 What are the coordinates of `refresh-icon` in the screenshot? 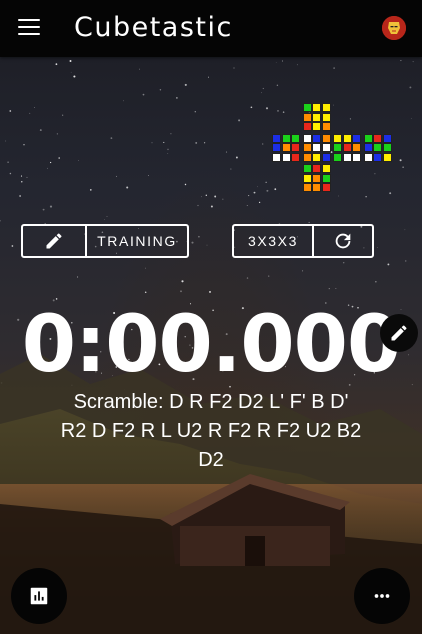 It's located at (343, 241).